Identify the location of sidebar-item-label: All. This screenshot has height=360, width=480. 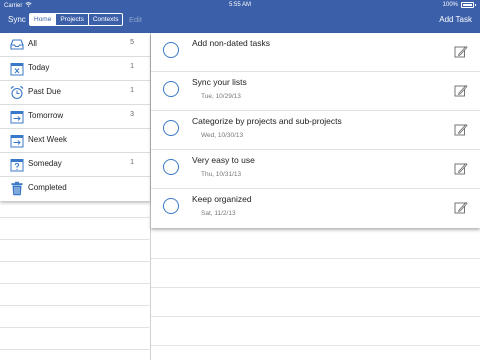
(32, 43).